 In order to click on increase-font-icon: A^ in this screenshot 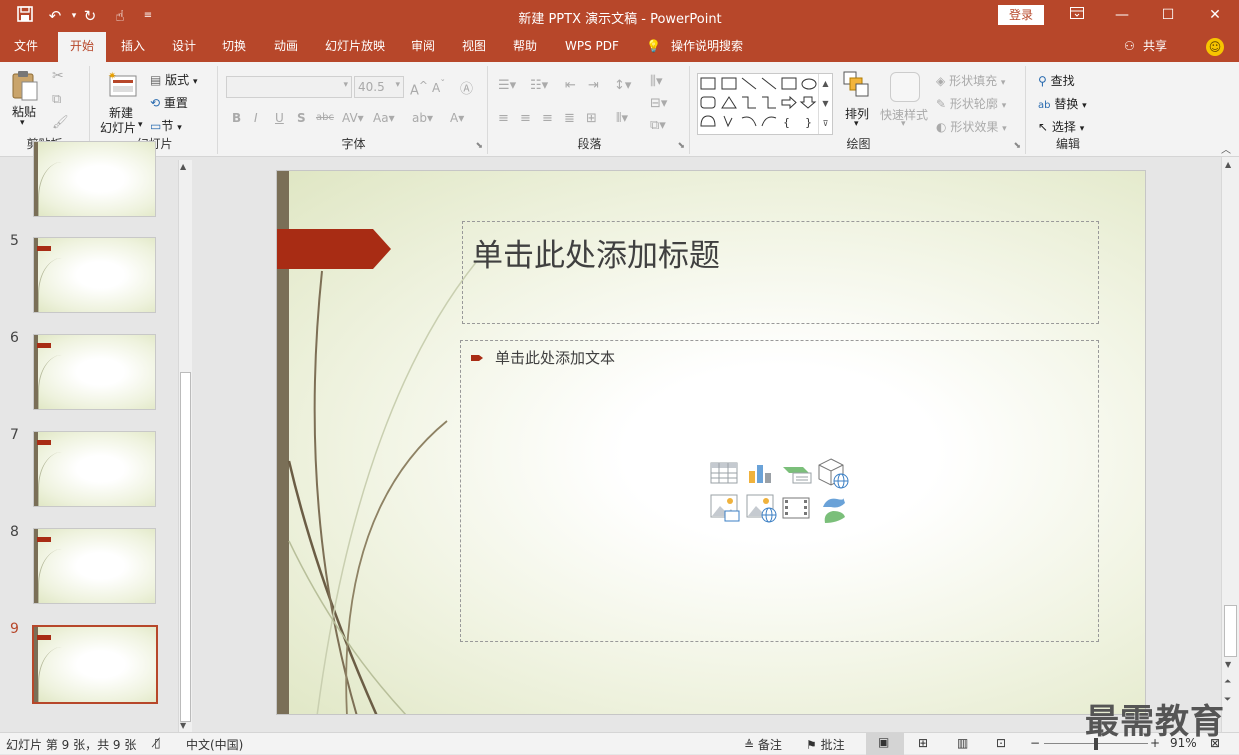, I will do `click(419, 88)`.